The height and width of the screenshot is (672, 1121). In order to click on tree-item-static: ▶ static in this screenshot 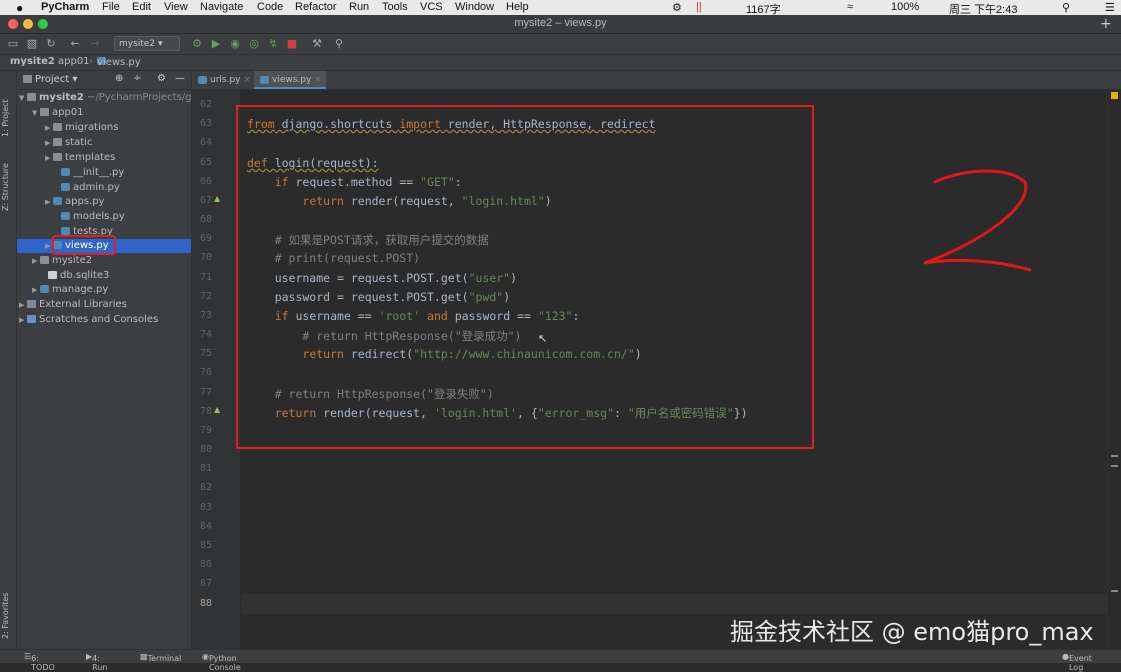, I will do `click(68, 144)`.